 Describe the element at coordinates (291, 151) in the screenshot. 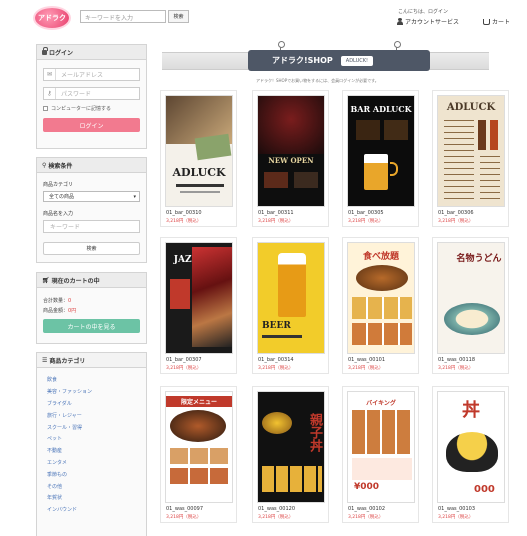

I see `product-thumbnail: NEW OPEN` at that location.